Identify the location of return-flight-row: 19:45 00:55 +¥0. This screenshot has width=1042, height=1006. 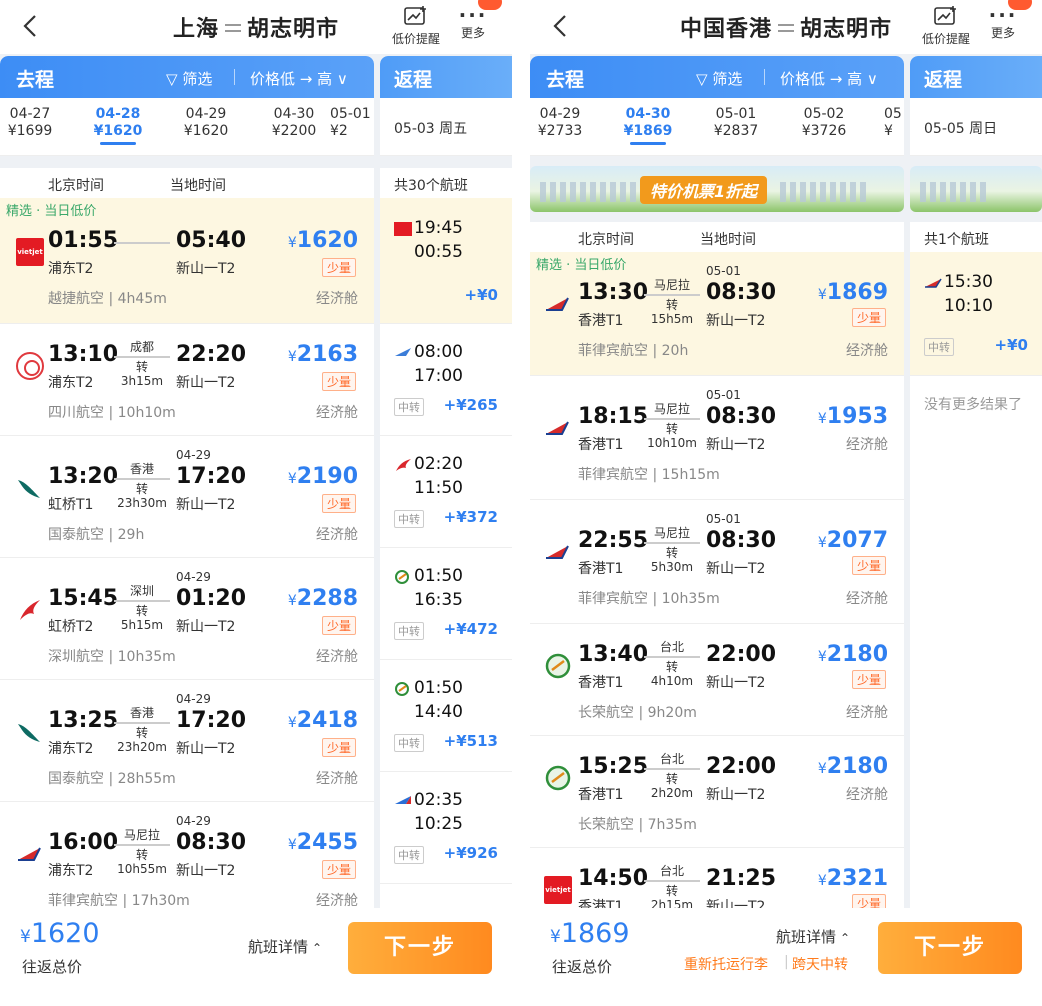
(446, 261).